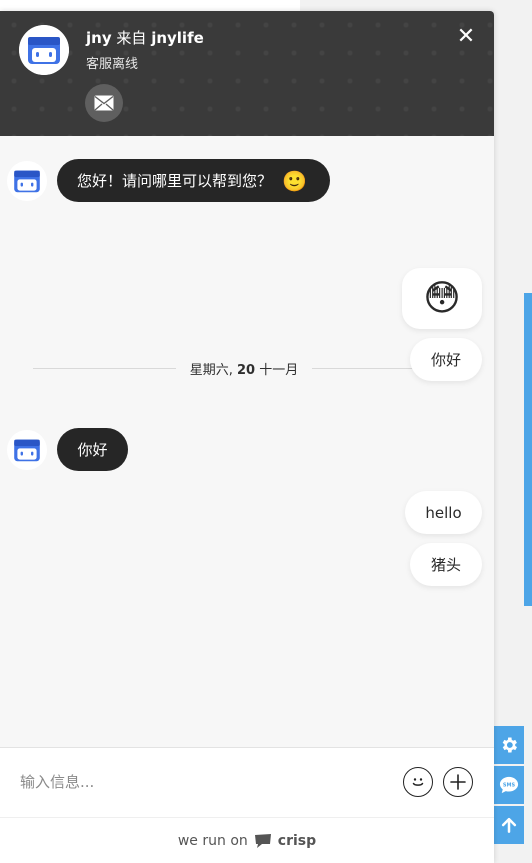 This screenshot has width=532, height=863. I want to click on message-text: 猪头, so click(445, 565).